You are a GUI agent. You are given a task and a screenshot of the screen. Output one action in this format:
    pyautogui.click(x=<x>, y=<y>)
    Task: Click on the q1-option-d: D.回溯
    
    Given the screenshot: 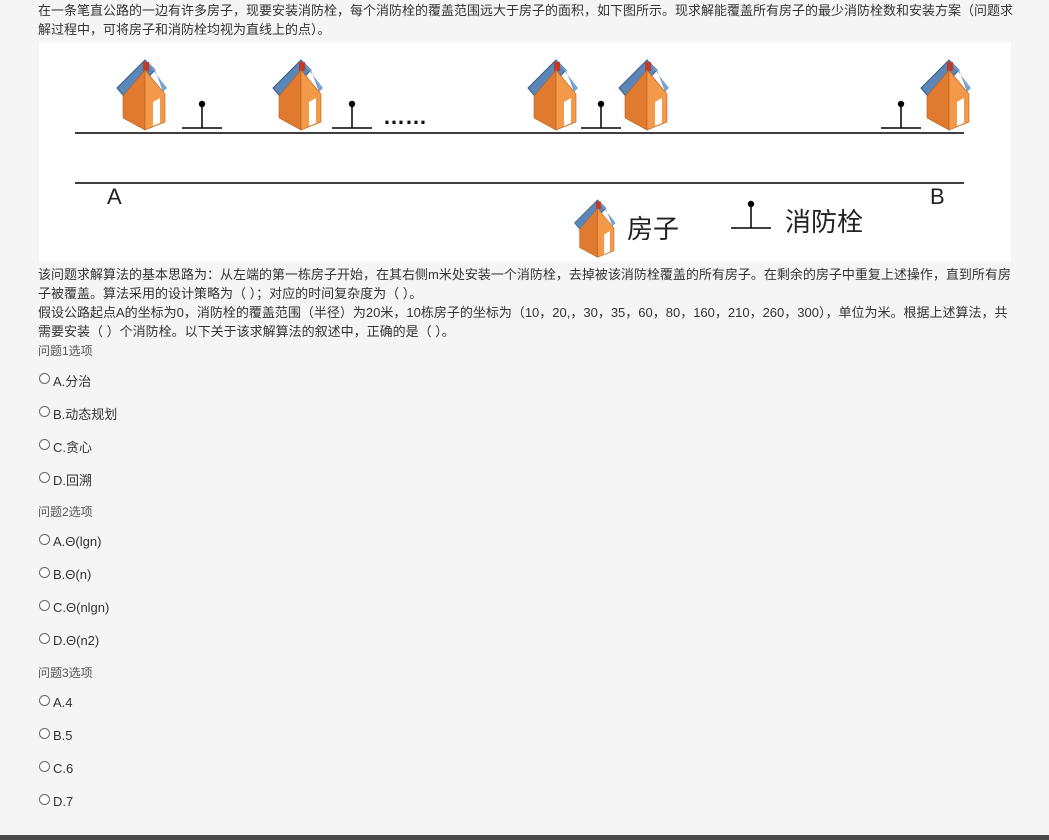 What is the action you would take?
    pyautogui.click(x=526, y=479)
    